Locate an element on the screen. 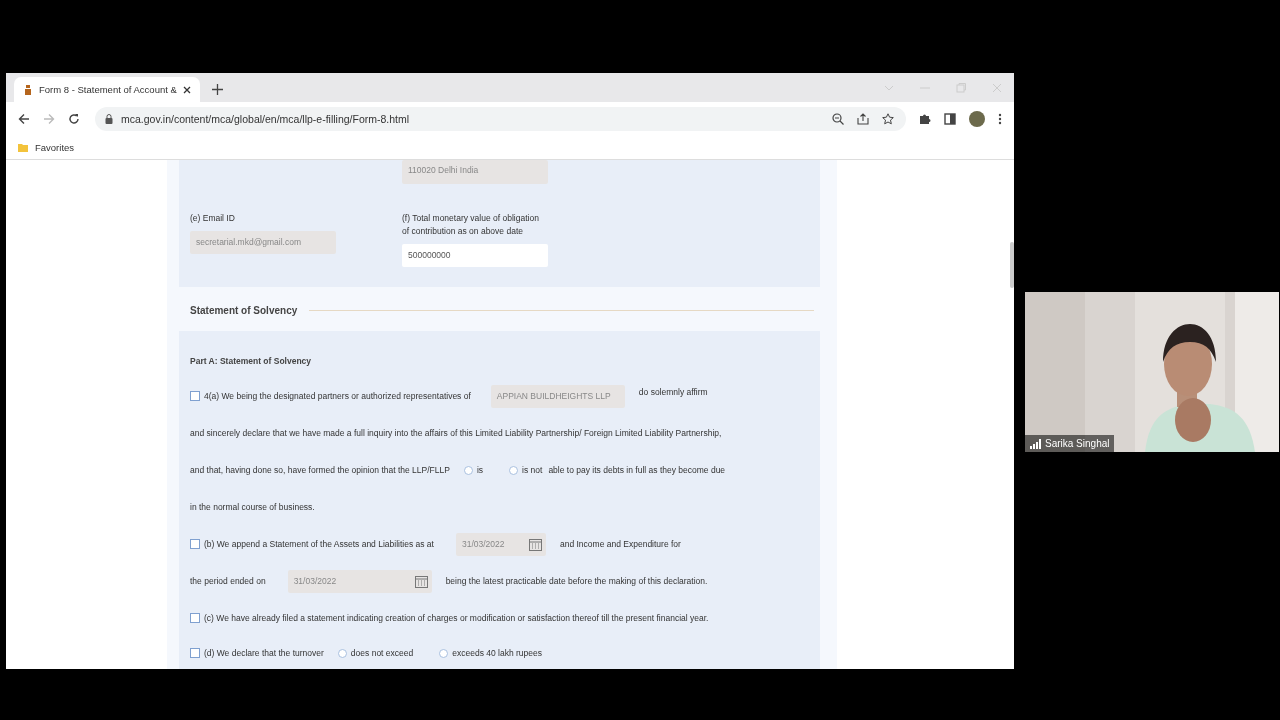  declaration-text: (d) We declare that the turnover is located at coordinates (264, 653).